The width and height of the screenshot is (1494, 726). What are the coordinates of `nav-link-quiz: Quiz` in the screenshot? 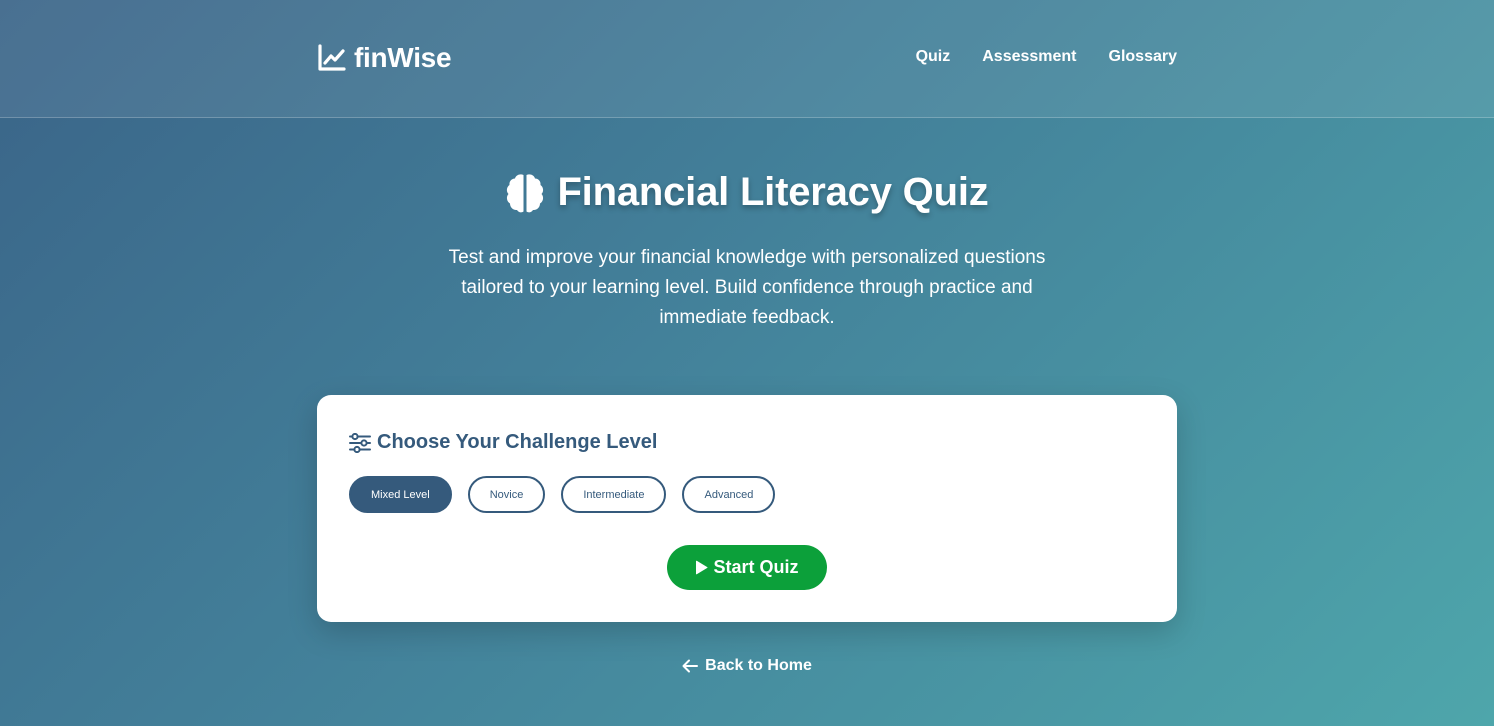 It's located at (933, 57).